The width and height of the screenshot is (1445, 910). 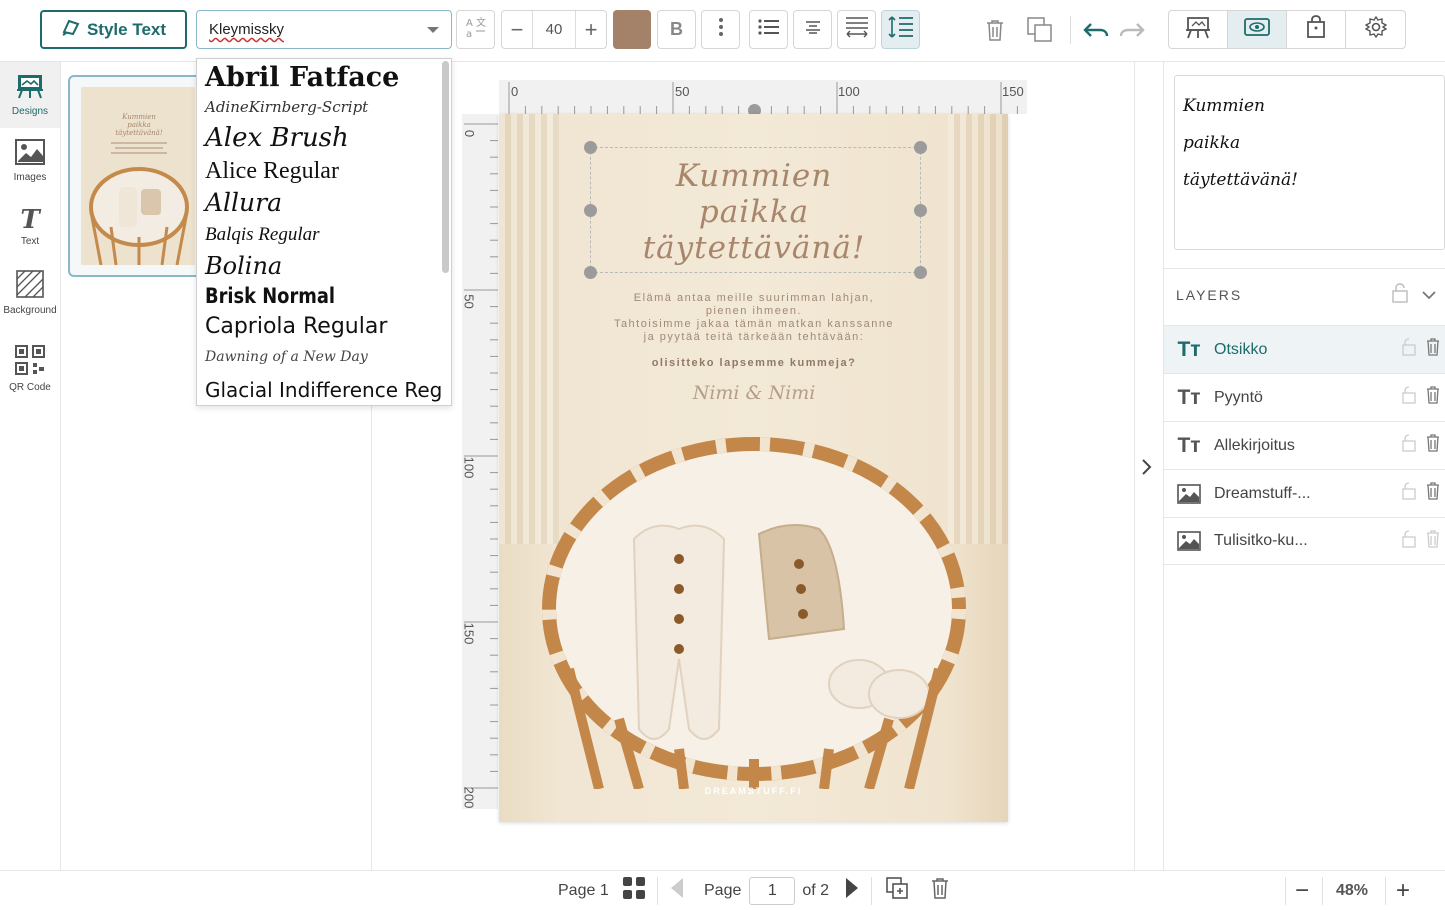 What do you see at coordinates (897, 890) in the screenshot?
I see `duplicate-page-button` at bounding box center [897, 890].